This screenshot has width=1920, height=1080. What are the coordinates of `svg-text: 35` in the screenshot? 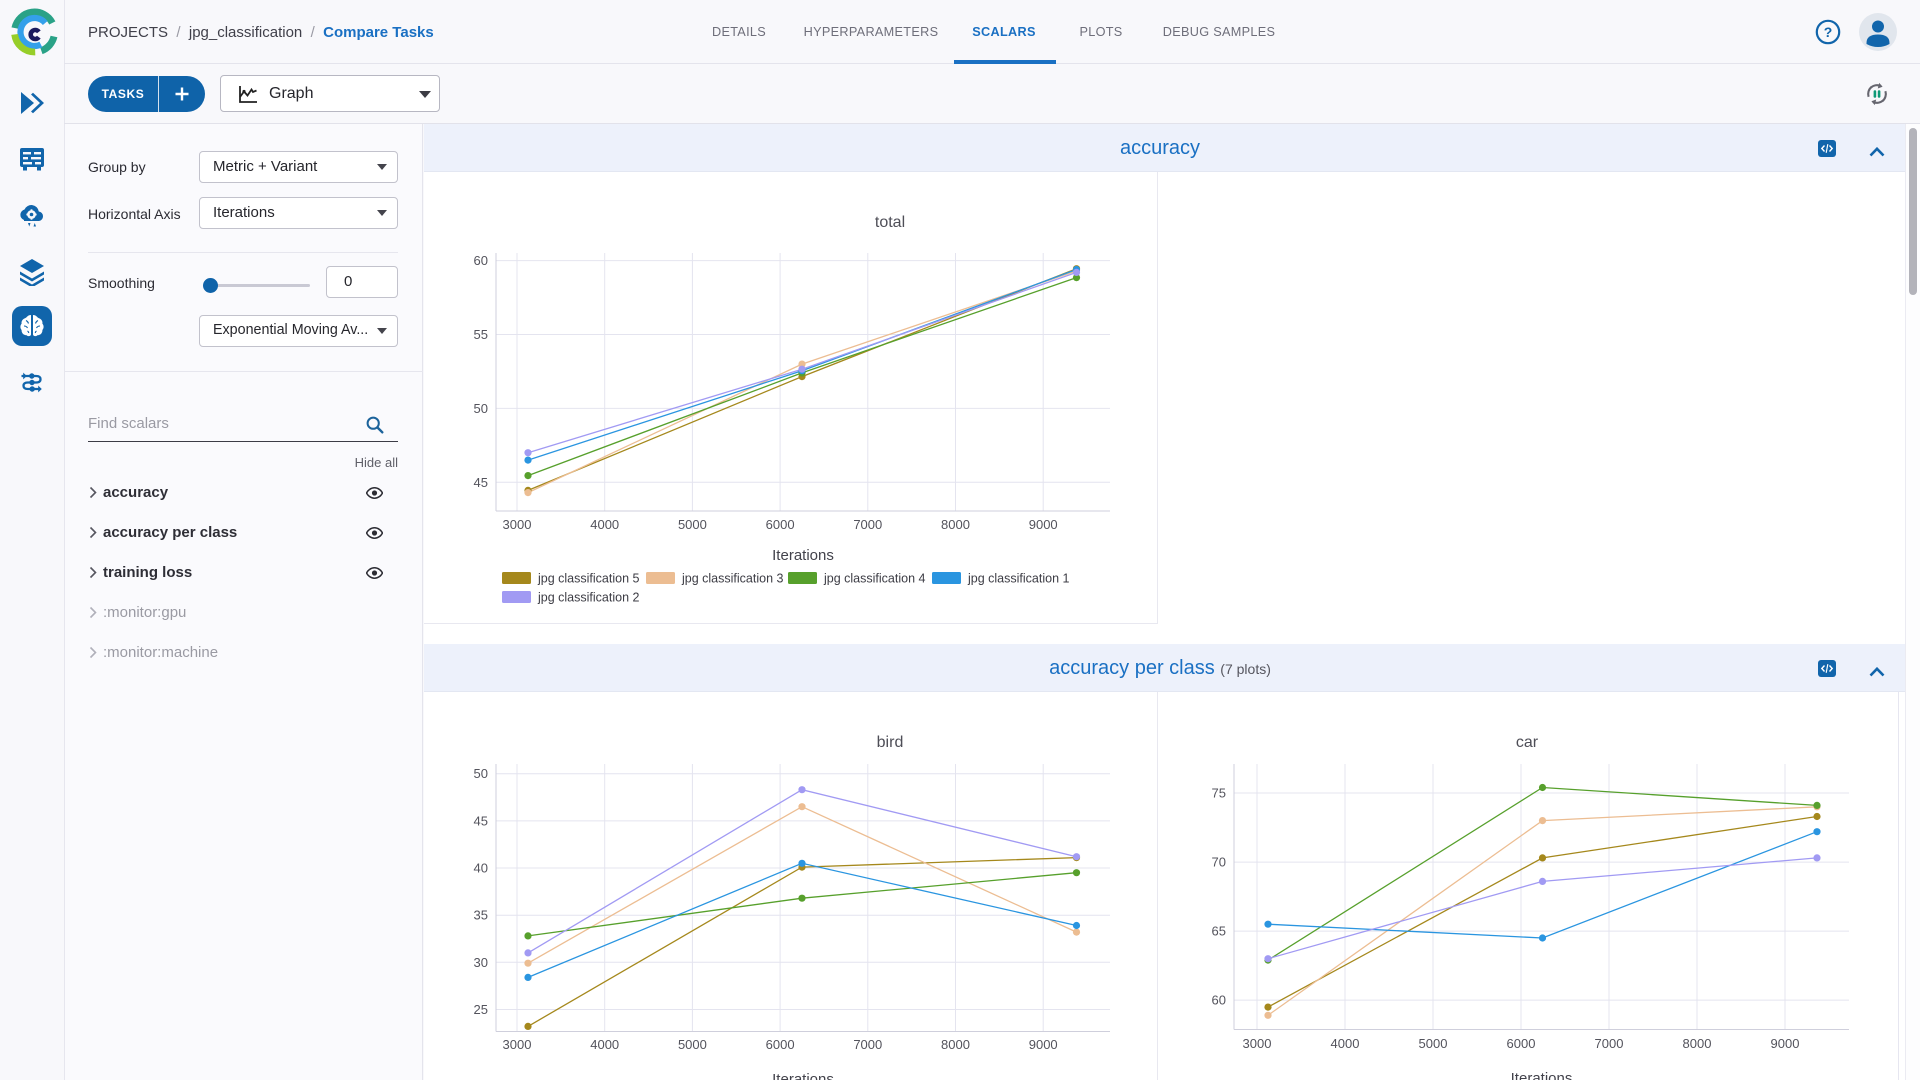 It's located at (481, 915).